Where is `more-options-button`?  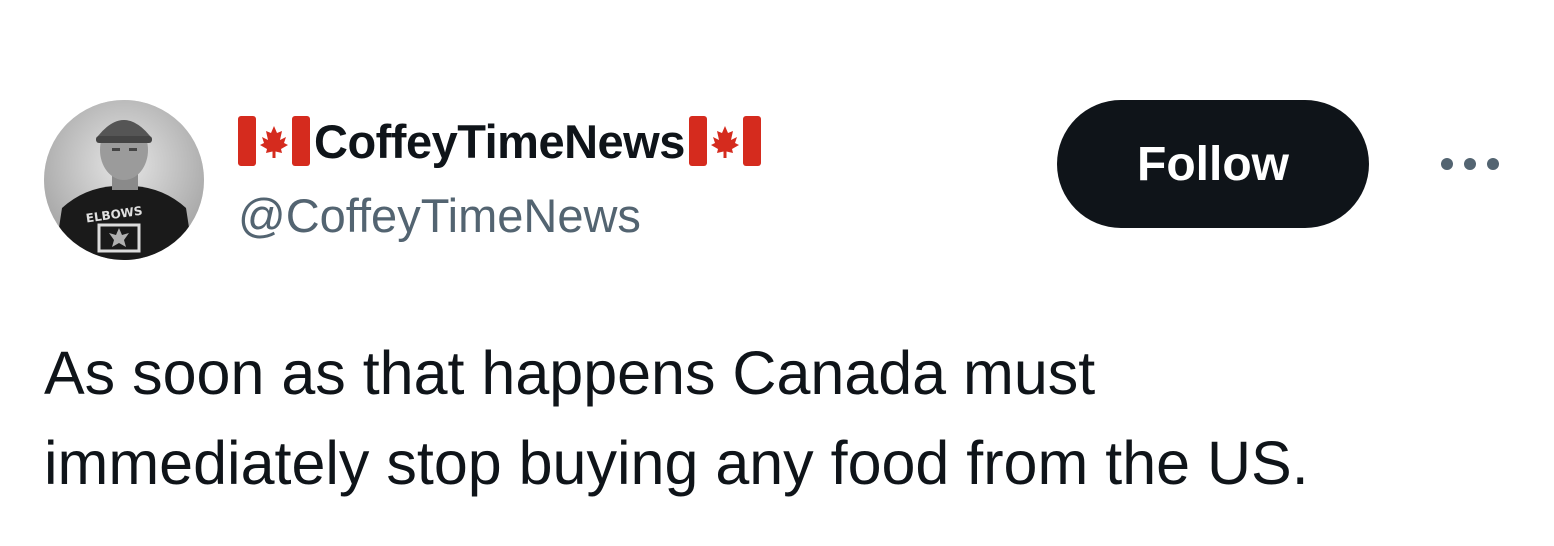
more-options-button is located at coordinates (1470, 164).